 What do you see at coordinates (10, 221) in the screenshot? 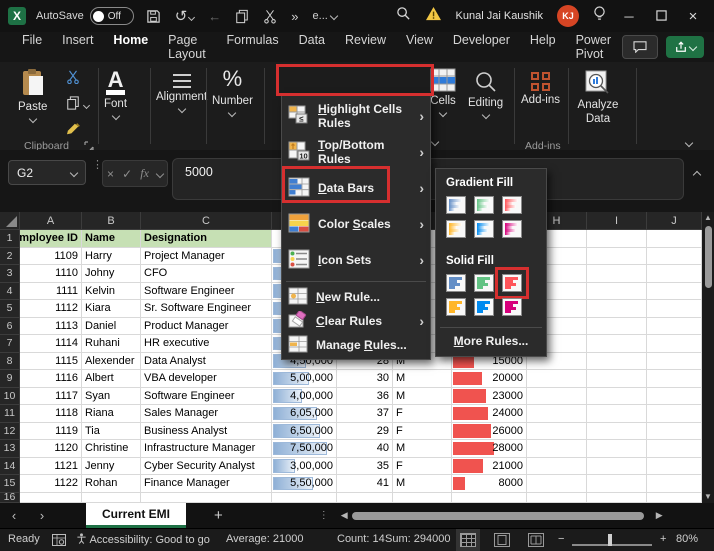
I see `select-all-corner` at bounding box center [10, 221].